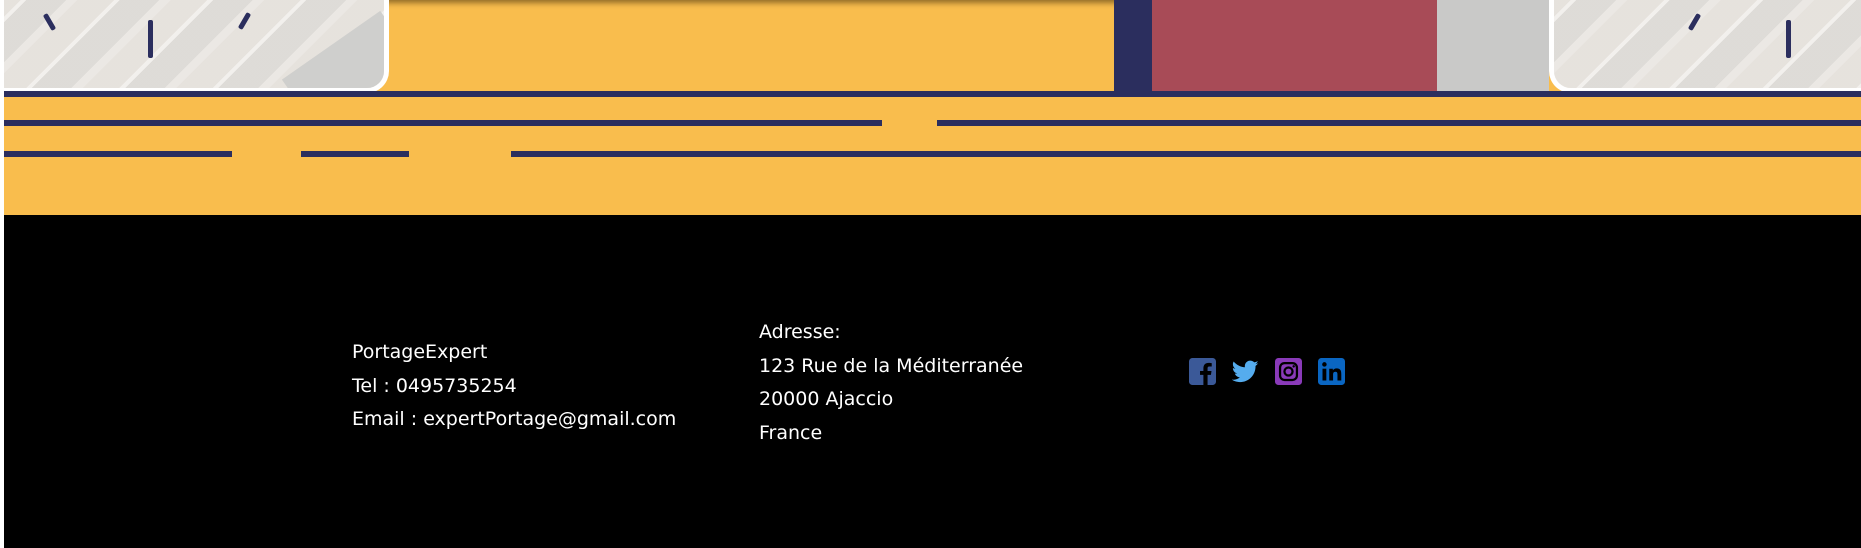  I want to click on window-panel-right, so click(1705, 46).